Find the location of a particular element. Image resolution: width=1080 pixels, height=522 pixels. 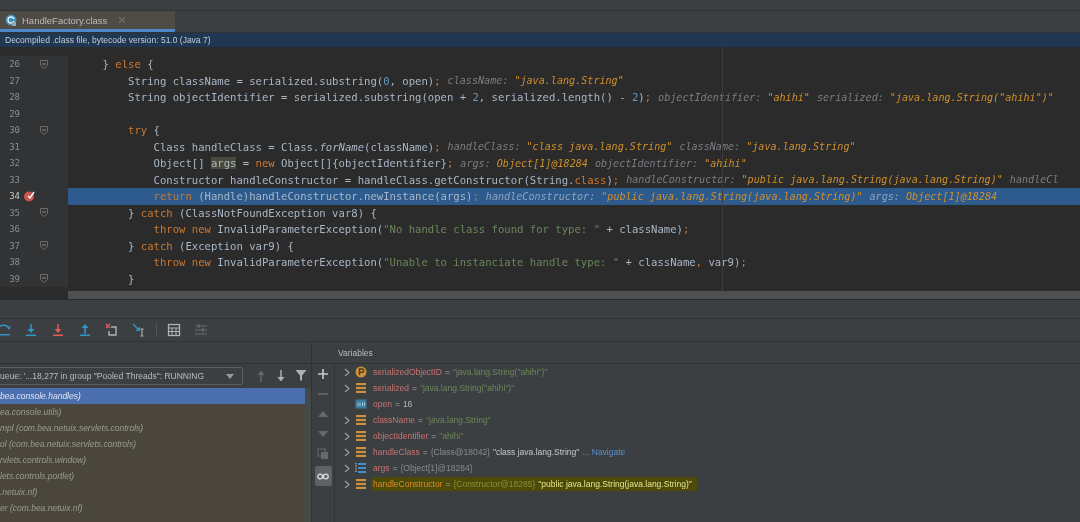

code-text: try is located at coordinates (137, 130).